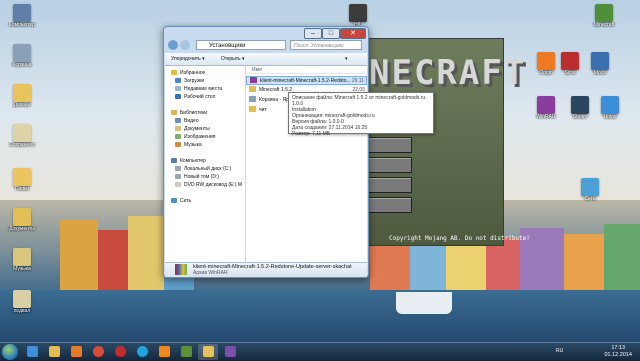 This screenshot has width=640, height=361. Describe the element at coordinates (459, 238) in the screenshot. I see `copyright-text: Copyright Mojang AB. Do not distribute!` at that location.